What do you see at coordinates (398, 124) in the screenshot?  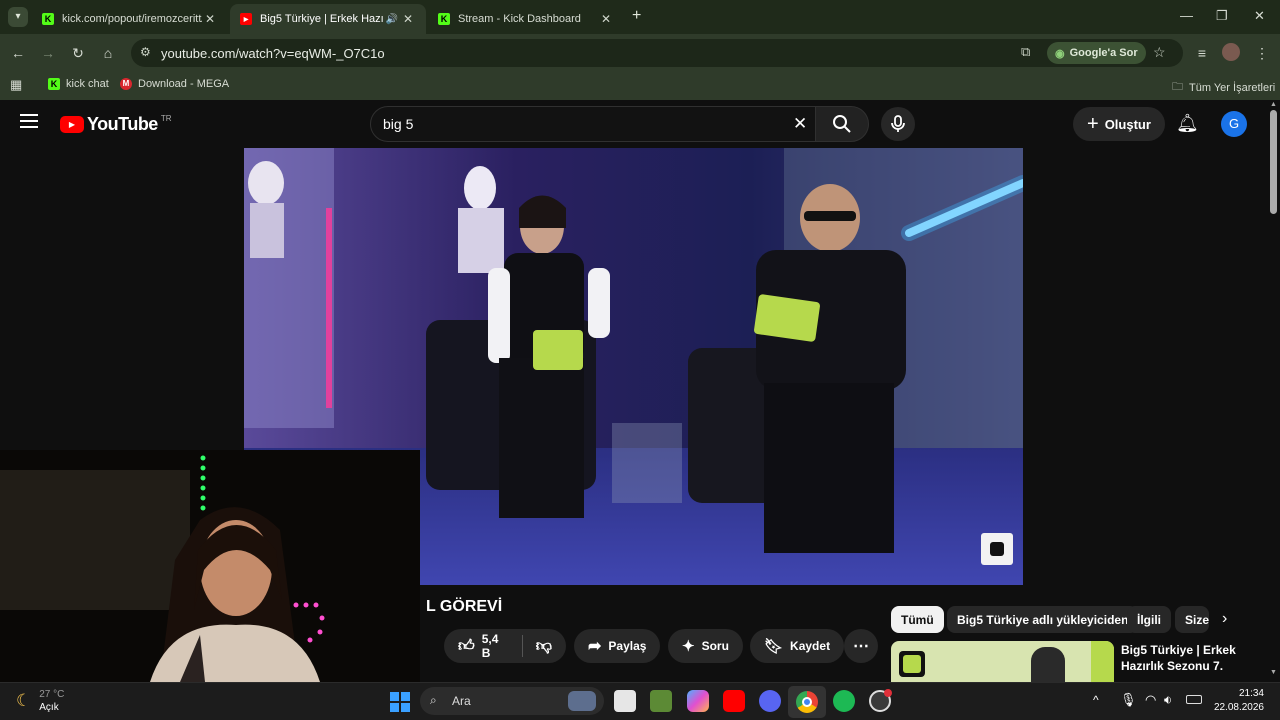 I see `search-query-text: big 5` at bounding box center [398, 124].